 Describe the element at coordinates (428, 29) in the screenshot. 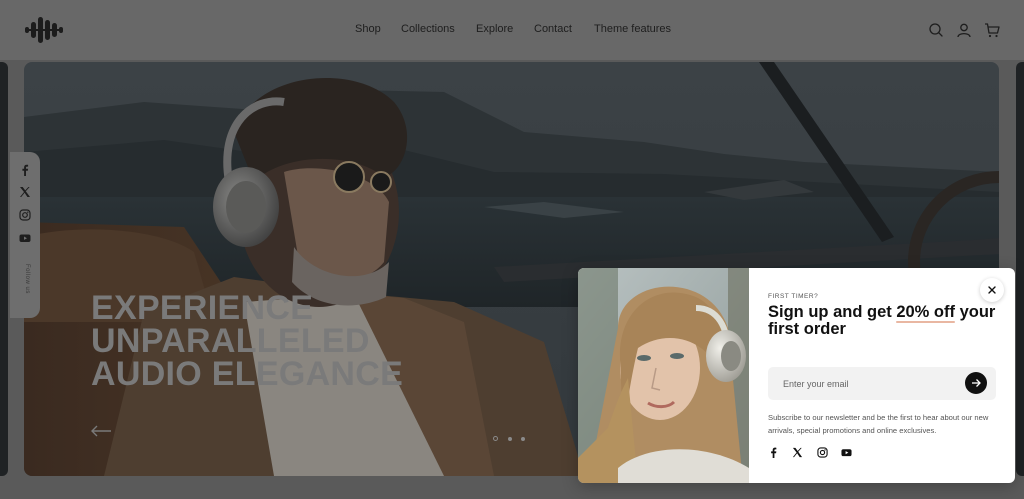

I see `nav-collections: Collections` at that location.